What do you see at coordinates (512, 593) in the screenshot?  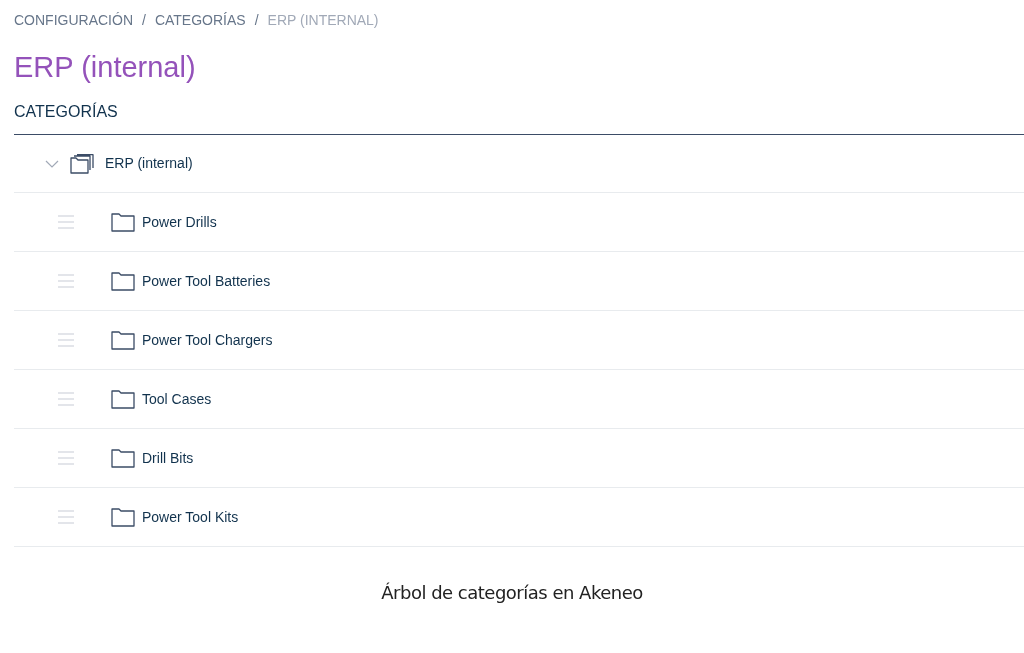 I see `image-caption: Árbol de categorías en Akeneo` at bounding box center [512, 593].